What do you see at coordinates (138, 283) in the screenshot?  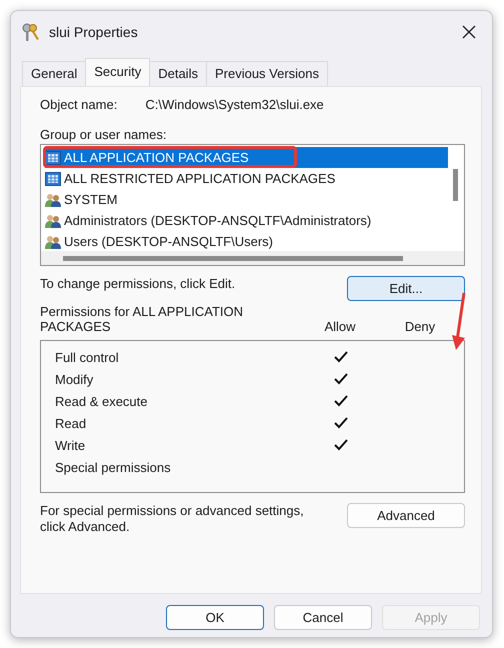 I see `edit-hint: To change permissions, click Edit.` at bounding box center [138, 283].